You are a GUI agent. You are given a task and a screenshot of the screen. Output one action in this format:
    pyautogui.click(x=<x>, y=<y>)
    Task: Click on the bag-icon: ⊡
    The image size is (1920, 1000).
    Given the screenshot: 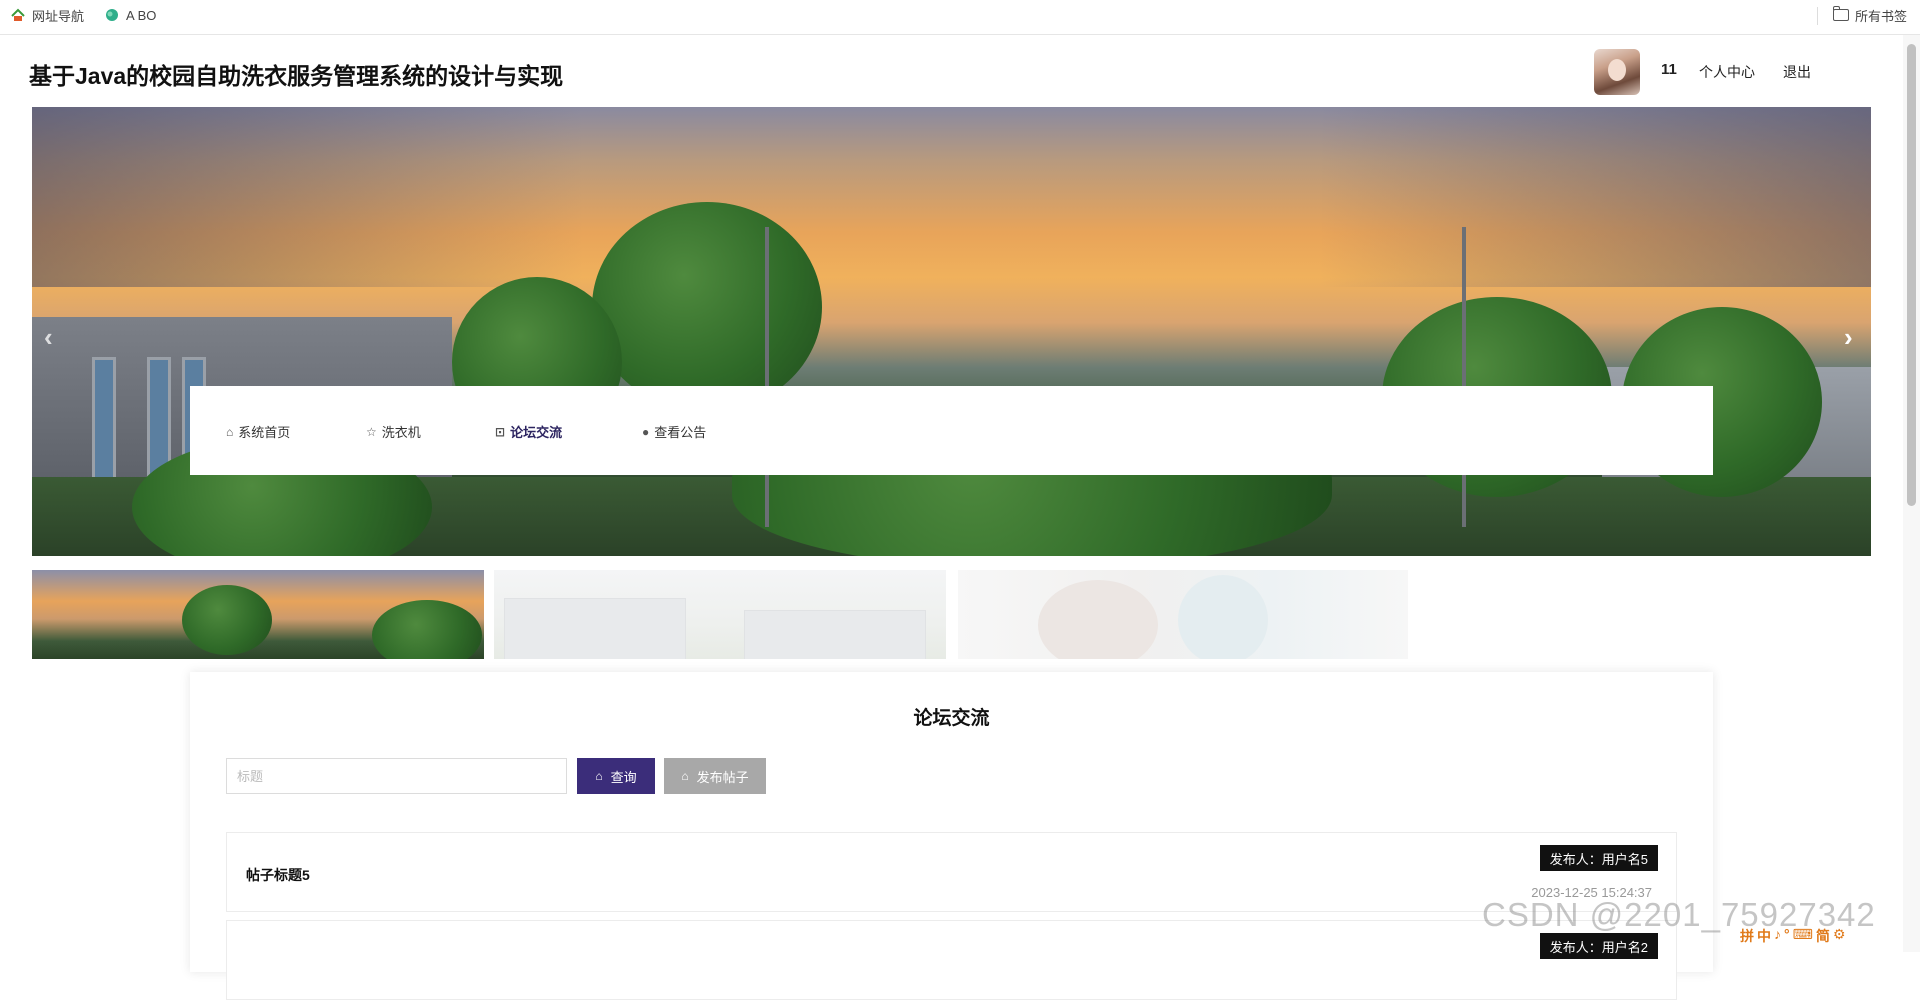 What is the action you would take?
    pyautogui.click(x=500, y=431)
    